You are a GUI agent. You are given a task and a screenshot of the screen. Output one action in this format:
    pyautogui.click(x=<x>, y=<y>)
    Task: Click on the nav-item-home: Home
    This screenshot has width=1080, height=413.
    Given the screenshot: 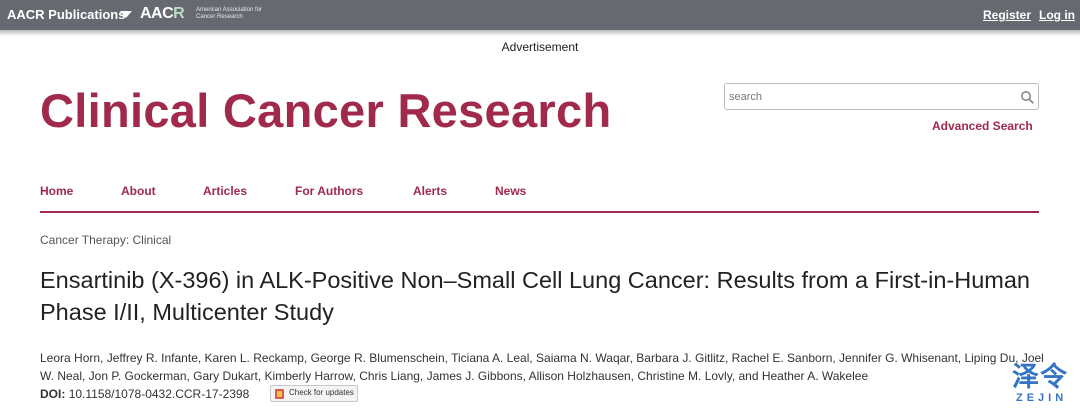 What is the action you would take?
    pyautogui.click(x=56, y=191)
    